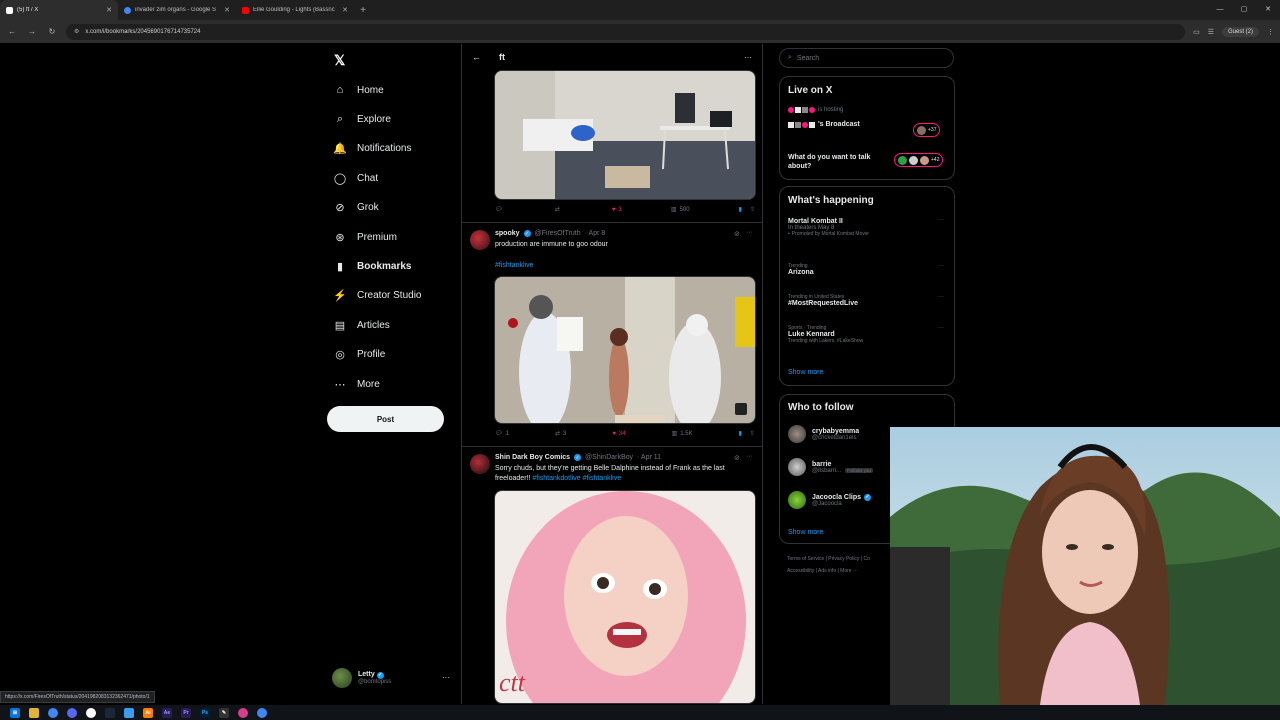  I want to click on back-icon: ←, so click(12, 31).